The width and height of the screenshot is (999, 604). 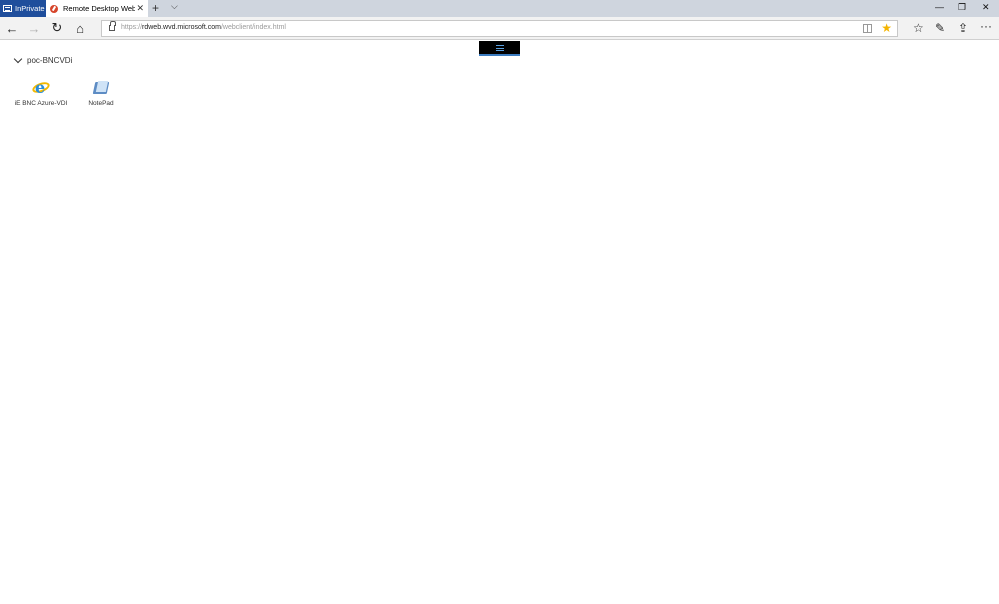 What do you see at coordinates (18, 59) in the screenshot?
I see `chevron-down-icon` at bounding box center [18, 59].